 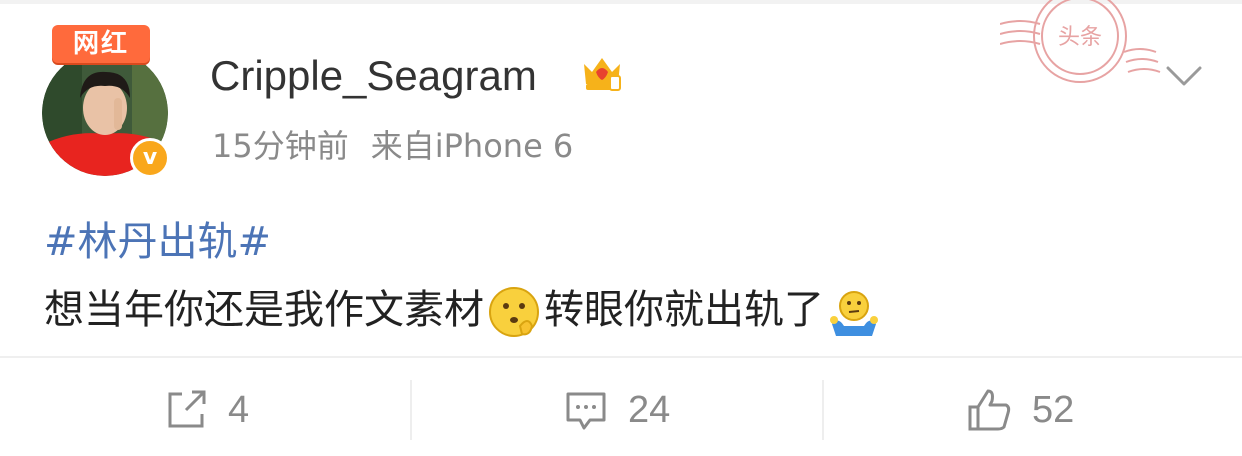 What do you see at coordinates (1080, 37) in the screenshot?
I see `stamp-text: 头条` at bounding box center [1080, 37].